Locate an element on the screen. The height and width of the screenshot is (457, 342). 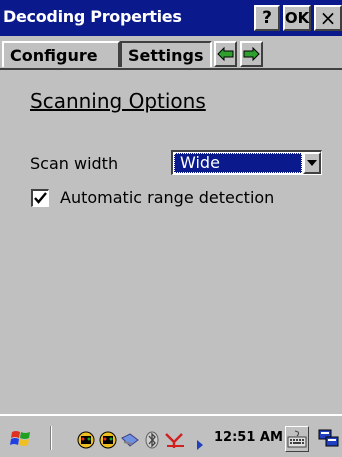
tab-configure: Configure is located at coordinates (61, 54).